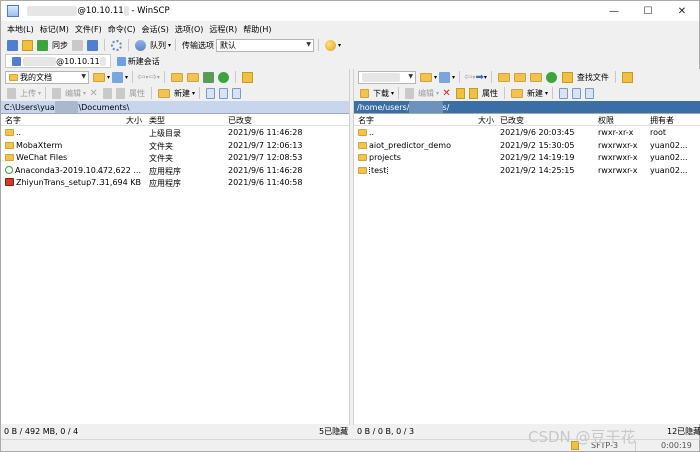 This screenshot has width=700, height=452. What do you see at coordinates (333, 432) in the screenshot?
I see `local-hidden-count: 5已隐藏` at bounding box center [333, 432].